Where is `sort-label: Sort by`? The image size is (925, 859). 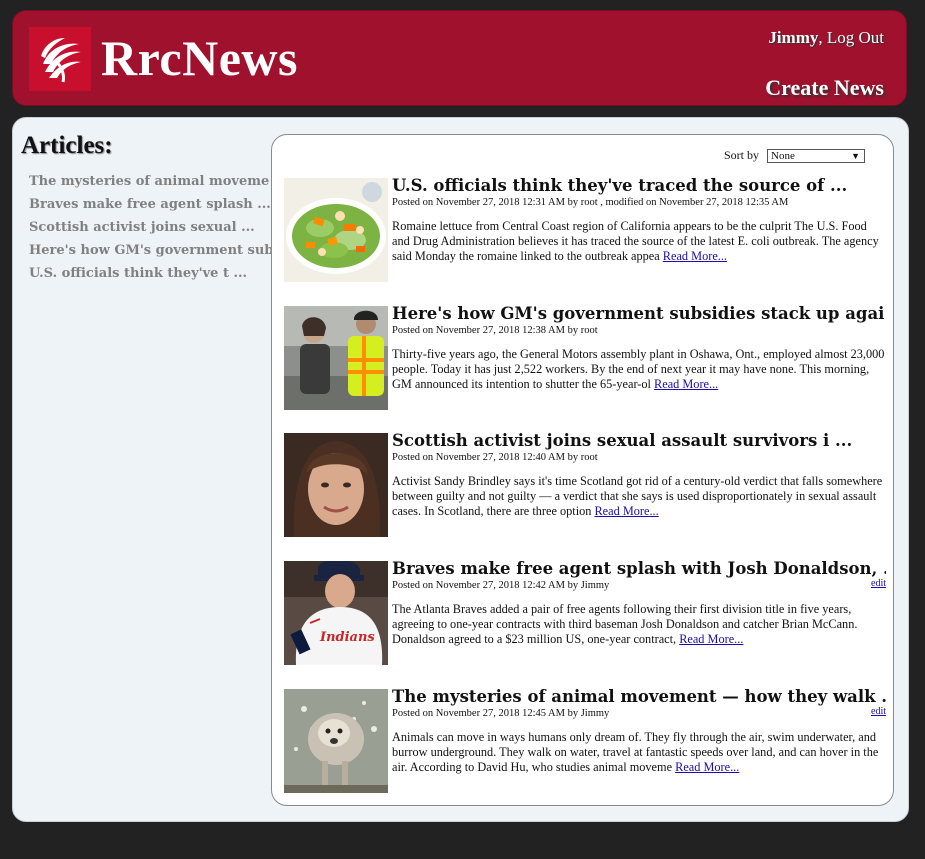
sort-label: Sort by is located at coordinates (741, 155).